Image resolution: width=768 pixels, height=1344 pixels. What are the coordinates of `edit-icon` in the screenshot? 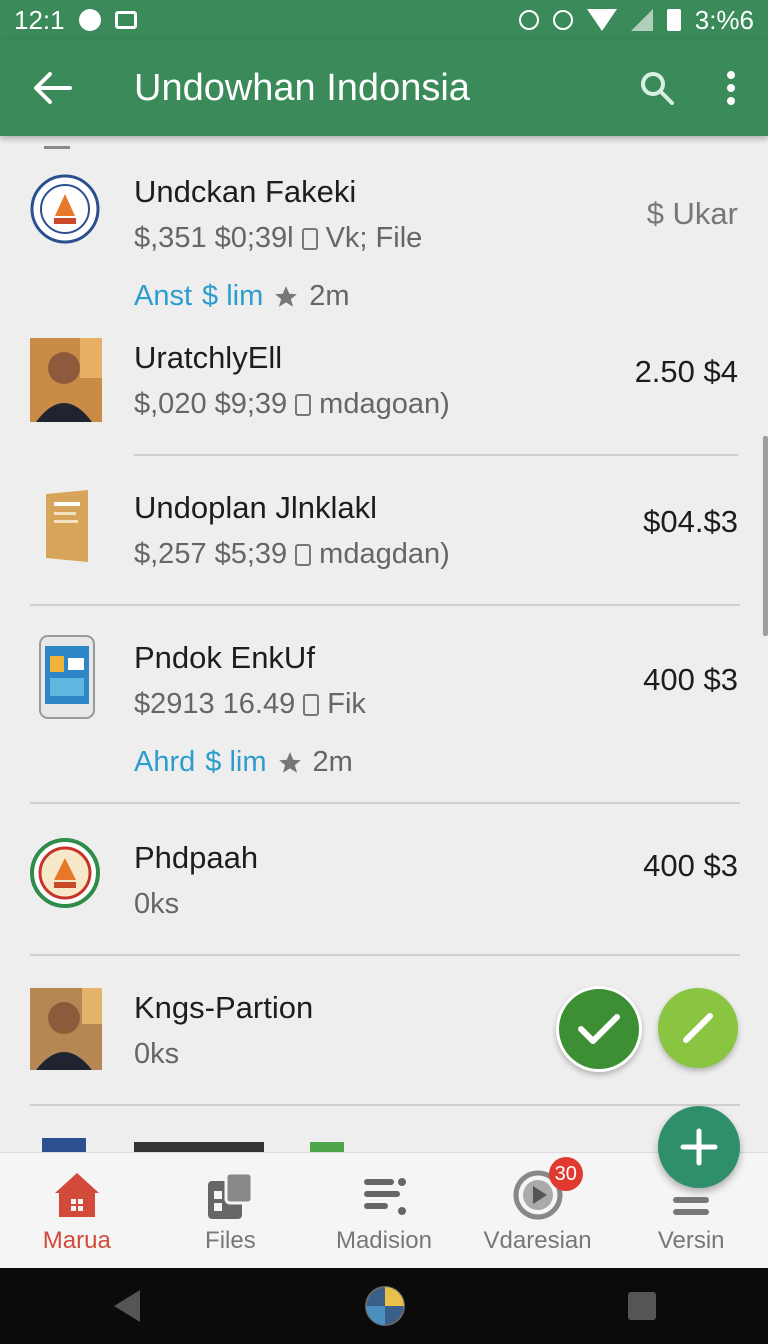 It's located at (698, 1028).